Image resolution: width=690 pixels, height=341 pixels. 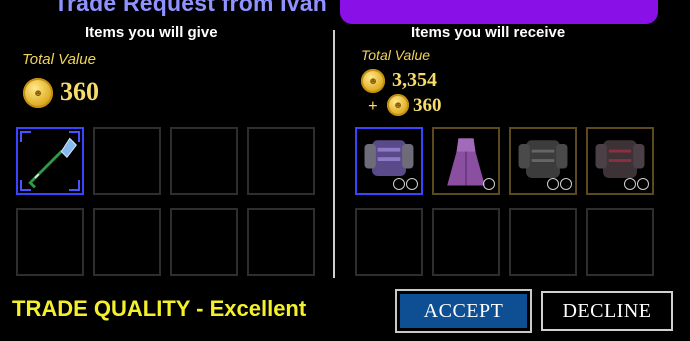 What do you see at coordinates (607, 311) in the screenshot?
I see `decline-button: DECLINE` at bounding box center [607, 311].